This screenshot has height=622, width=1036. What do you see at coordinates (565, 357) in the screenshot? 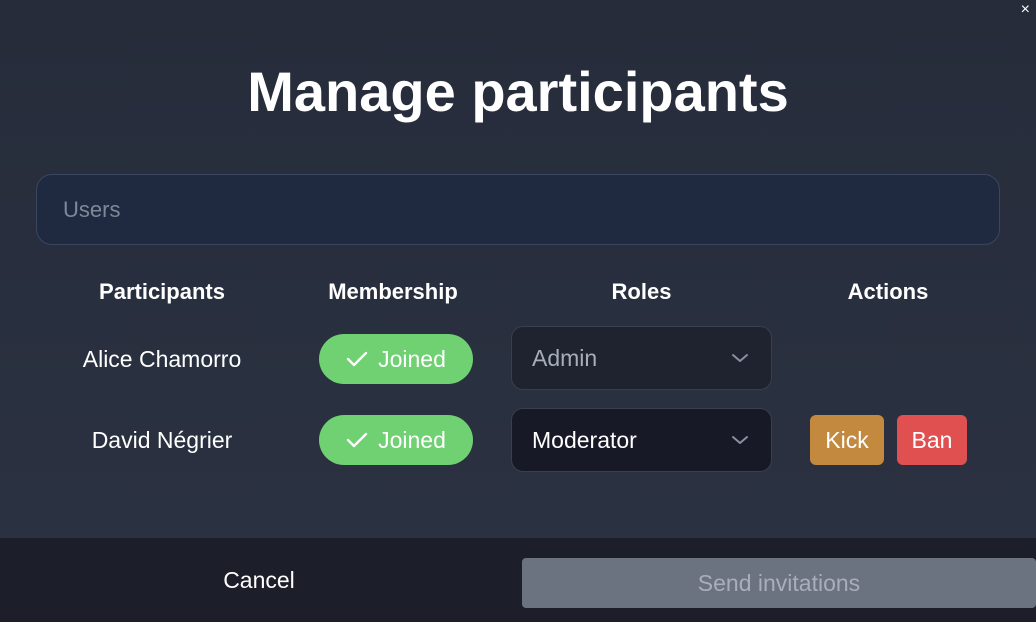
I see `role-value: Admin` at bounding box center [565, 357].